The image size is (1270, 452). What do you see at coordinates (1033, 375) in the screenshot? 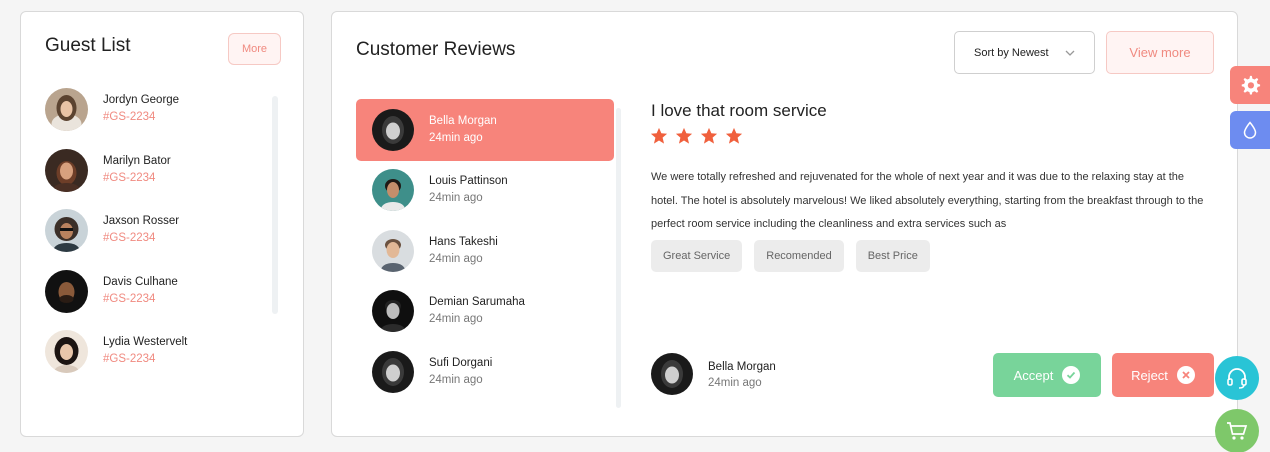
I see `accept-label: Accept` at bounding box center [1033, 375].